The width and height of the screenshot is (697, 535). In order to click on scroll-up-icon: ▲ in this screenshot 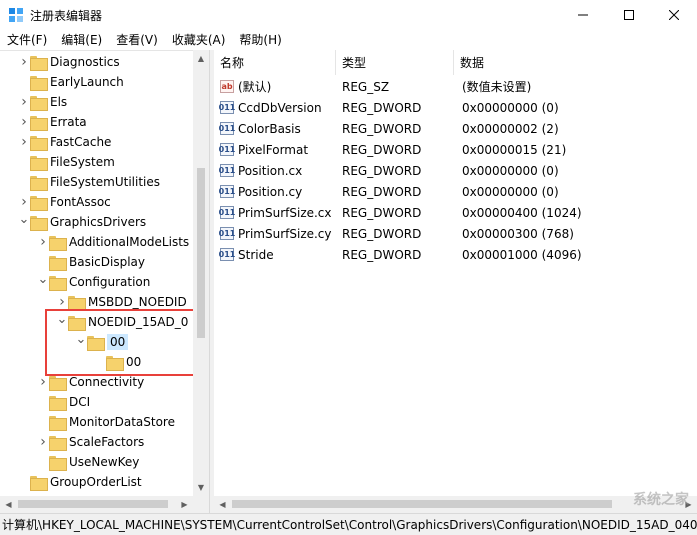, I will do `click(201, 58)`.